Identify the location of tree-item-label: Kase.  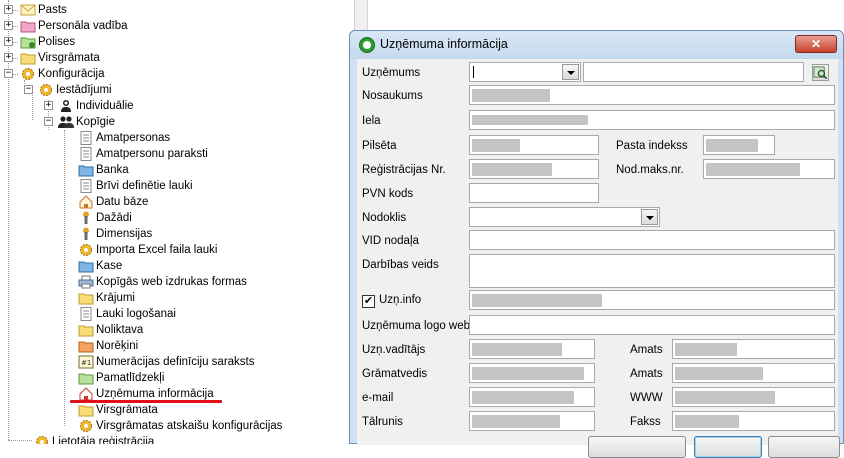
(109, 265).